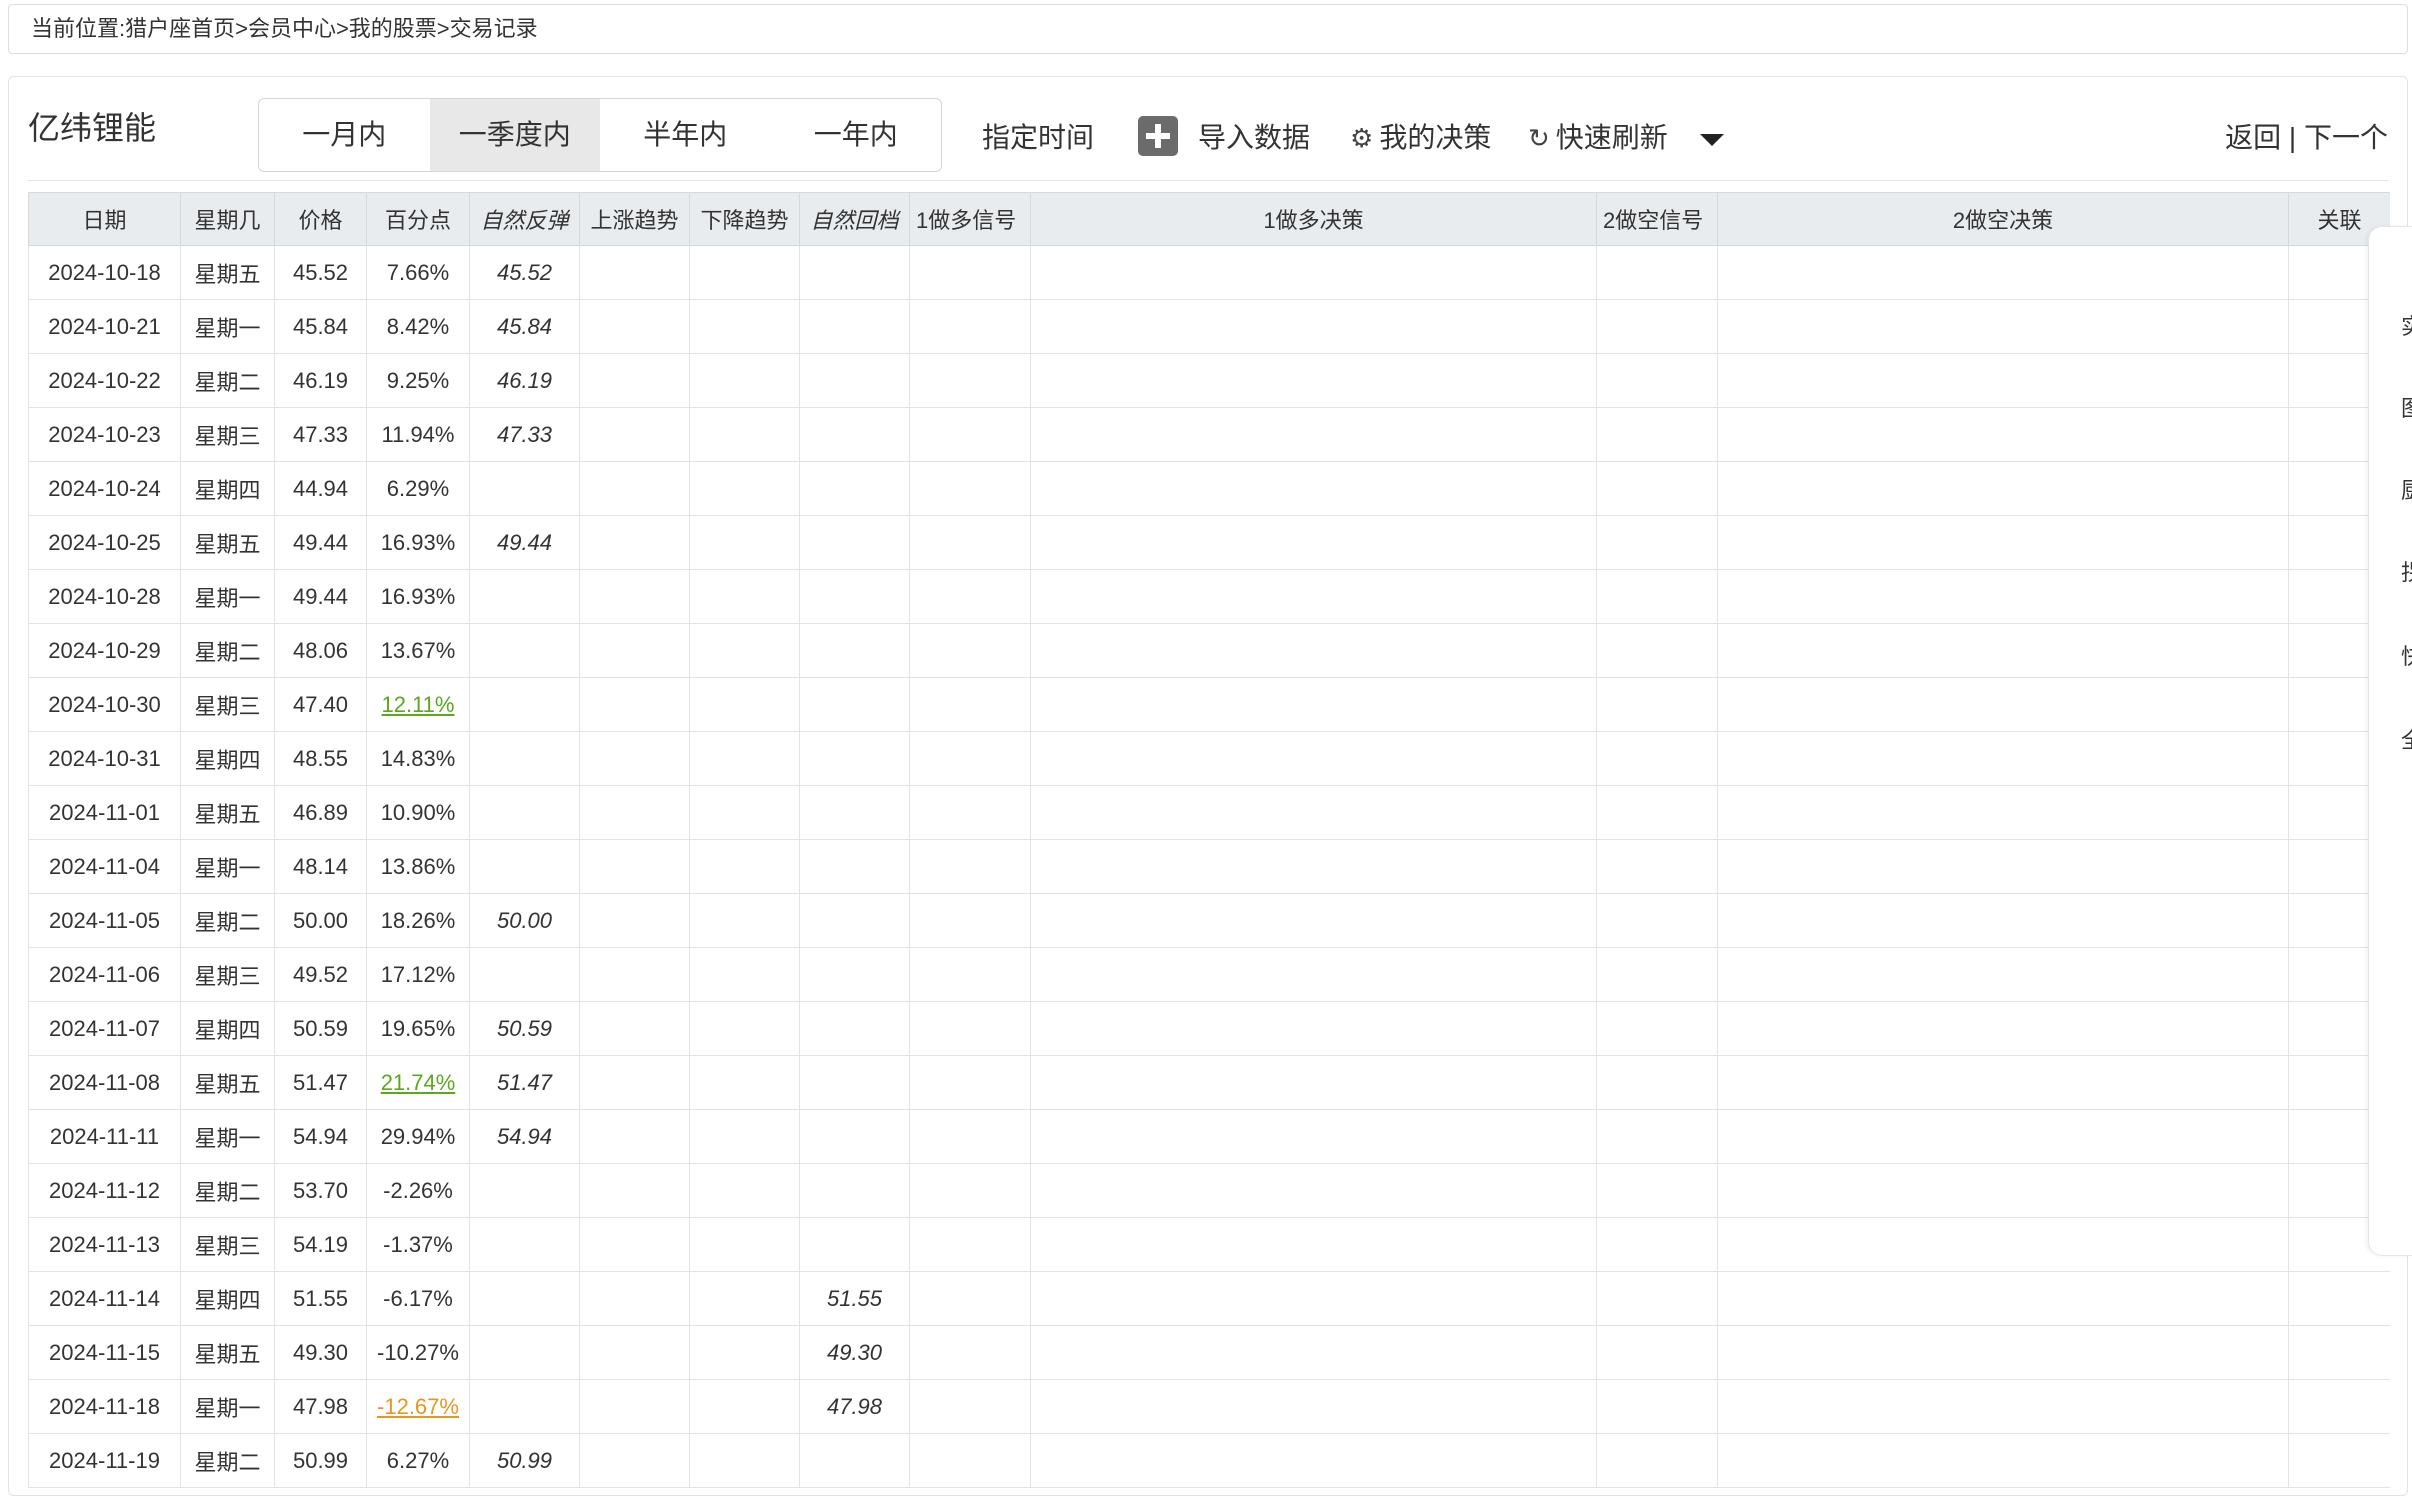  I want to click on cell-percent: 9.25%, so click(418, 380).